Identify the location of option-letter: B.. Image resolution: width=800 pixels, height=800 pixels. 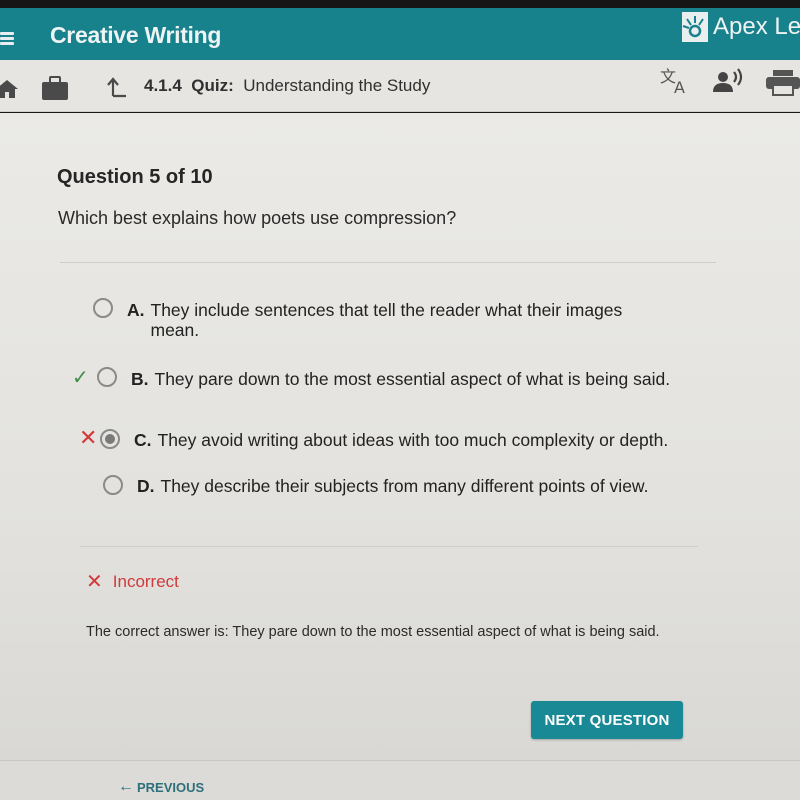
(140, 379).